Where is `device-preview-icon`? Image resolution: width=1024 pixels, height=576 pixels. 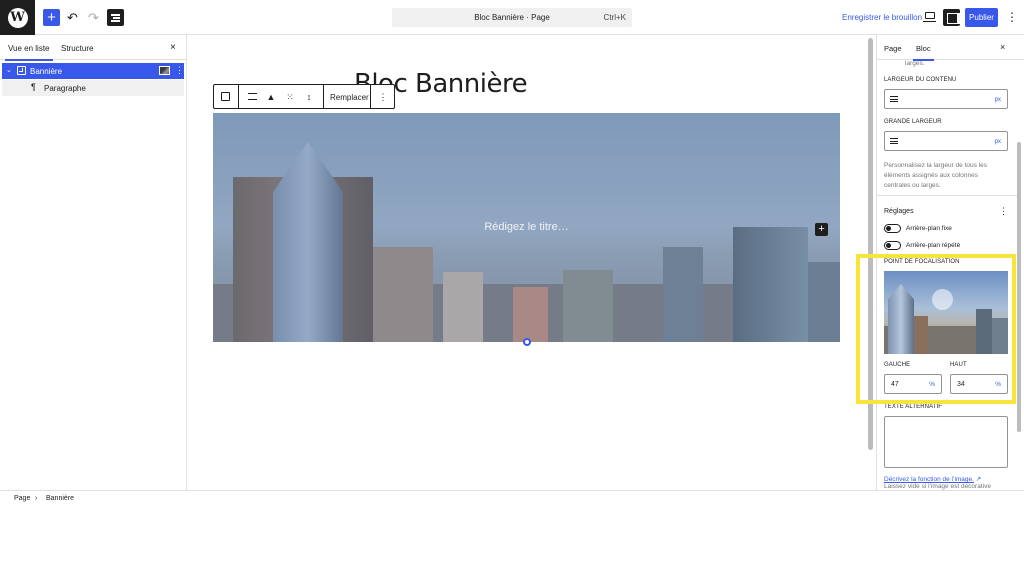 device-preview-icon is located at coordinates (929, 17).